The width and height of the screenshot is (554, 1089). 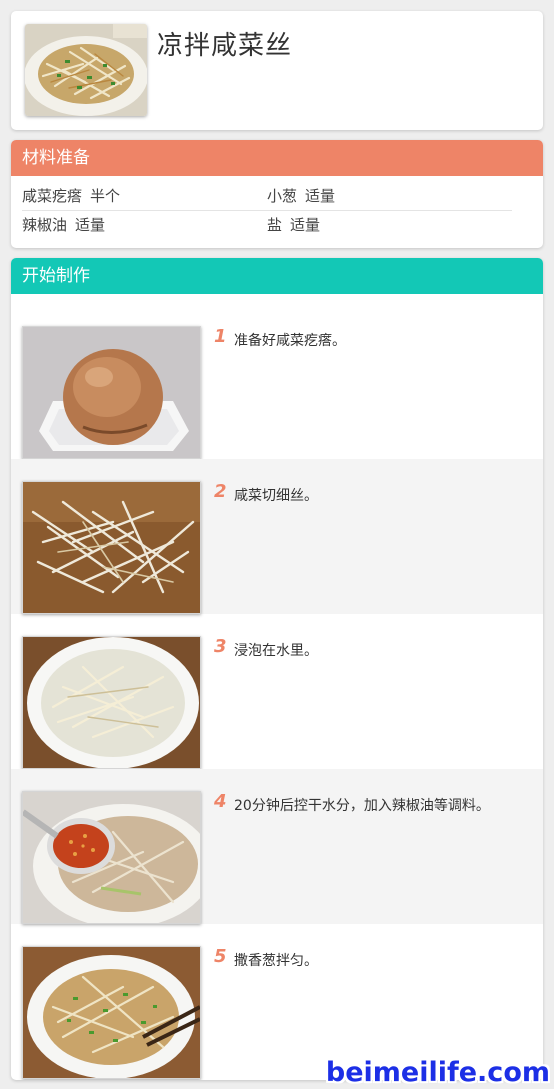 What do you see at coordinates (220, 646) in the screenshot?
I see `step-number: 3` at bounding box center [220, 646].